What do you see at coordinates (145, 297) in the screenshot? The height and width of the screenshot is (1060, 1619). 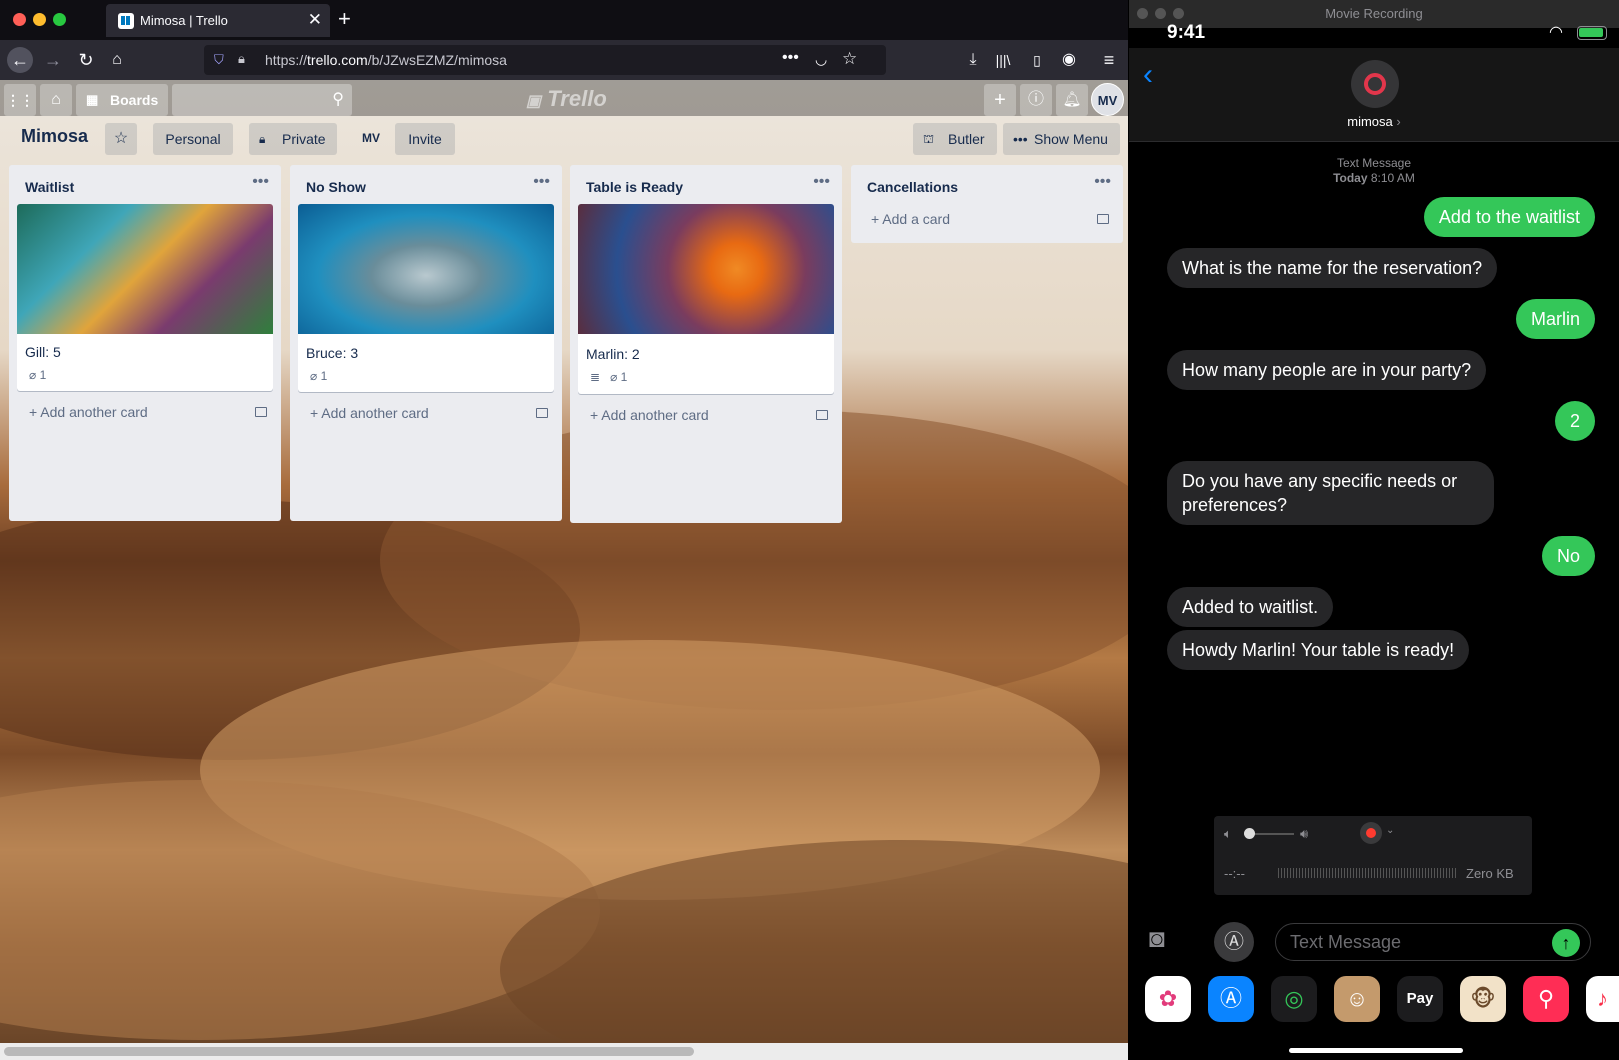 I see `card-gill: Gill: 5 ⌀ 1` at bounding box center [145, 297].